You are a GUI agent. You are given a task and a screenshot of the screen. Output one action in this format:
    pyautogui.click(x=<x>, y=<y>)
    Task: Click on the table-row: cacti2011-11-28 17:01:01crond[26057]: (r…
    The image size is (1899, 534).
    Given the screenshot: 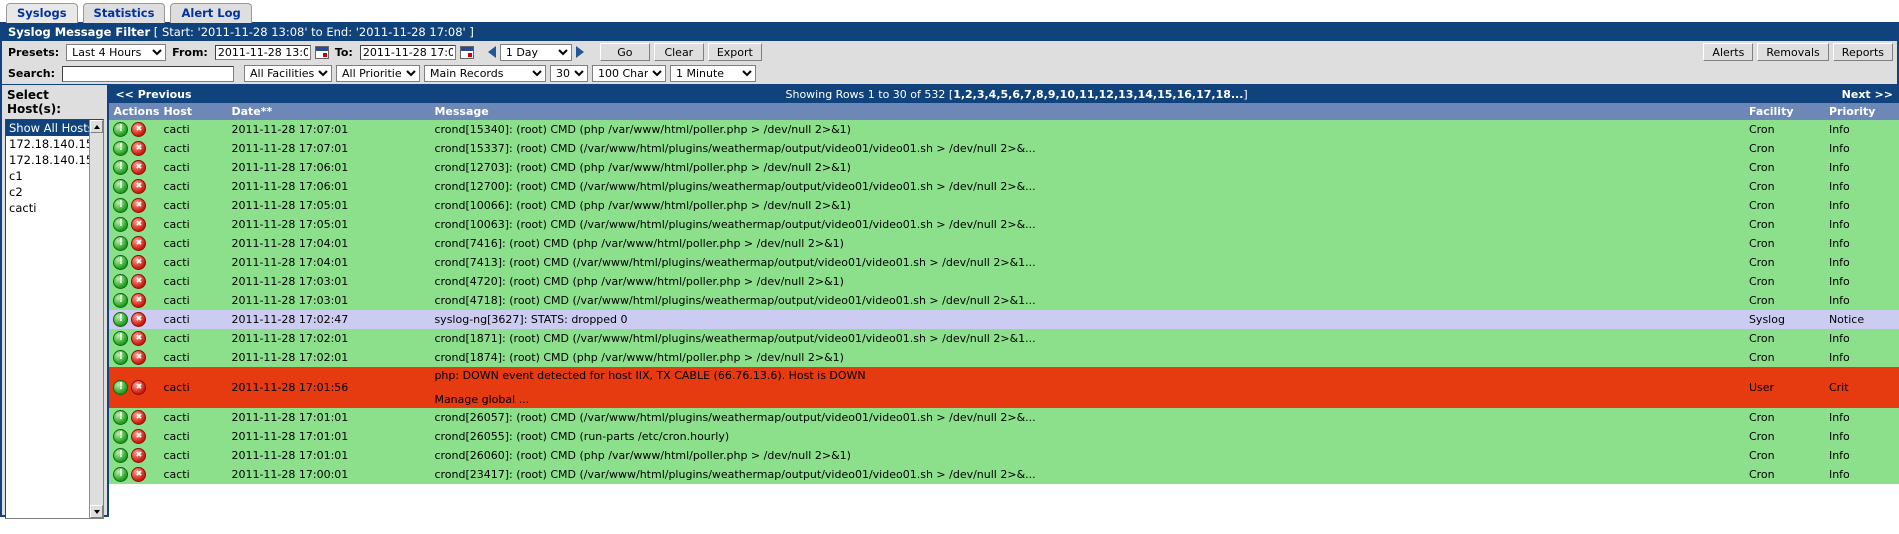 What is the action you would take?
    pyautogui.click(x=1004, y=417)
    